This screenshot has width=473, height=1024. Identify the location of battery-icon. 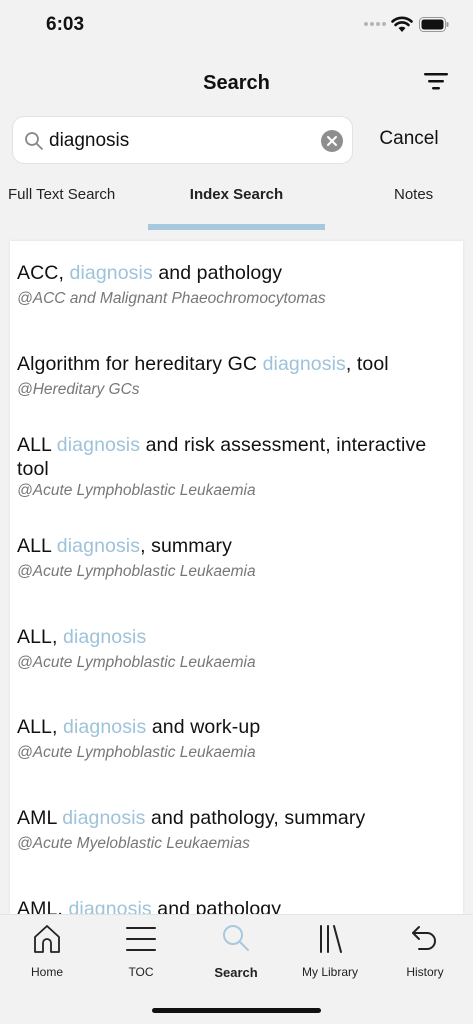
(434, 24).